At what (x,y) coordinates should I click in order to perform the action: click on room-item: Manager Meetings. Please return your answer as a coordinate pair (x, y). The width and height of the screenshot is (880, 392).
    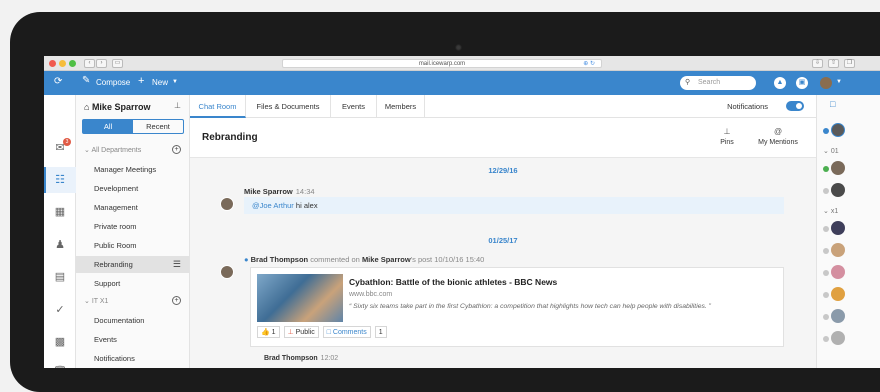
    Looking at the image, I should click on (132, 169).